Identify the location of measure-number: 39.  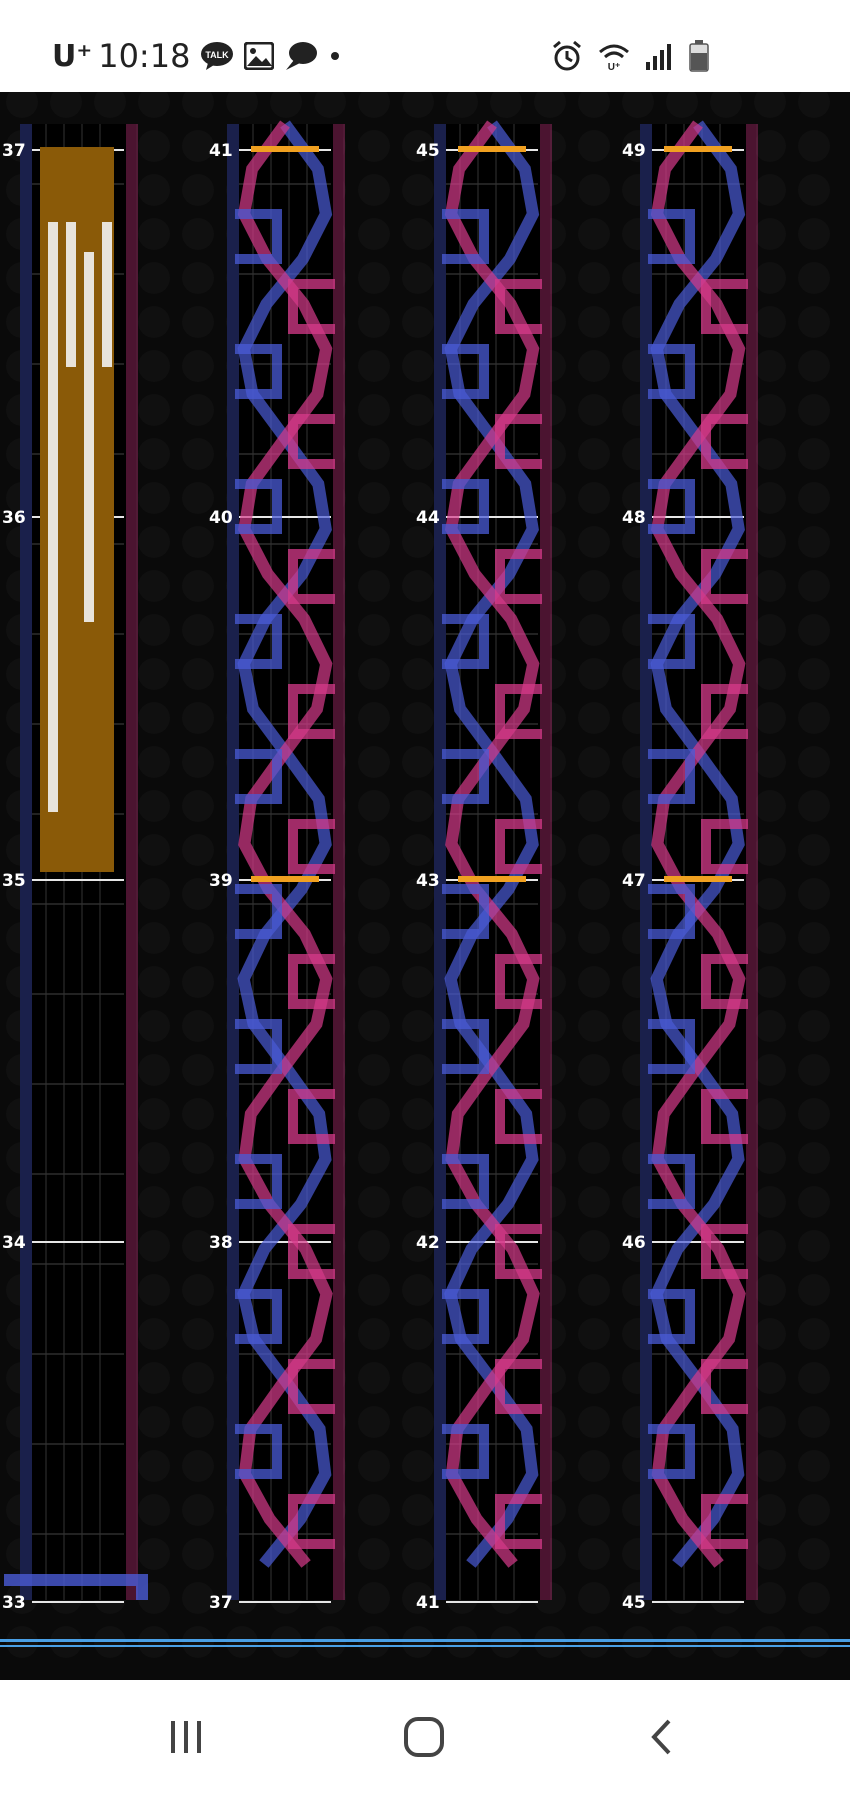
(221, 881).